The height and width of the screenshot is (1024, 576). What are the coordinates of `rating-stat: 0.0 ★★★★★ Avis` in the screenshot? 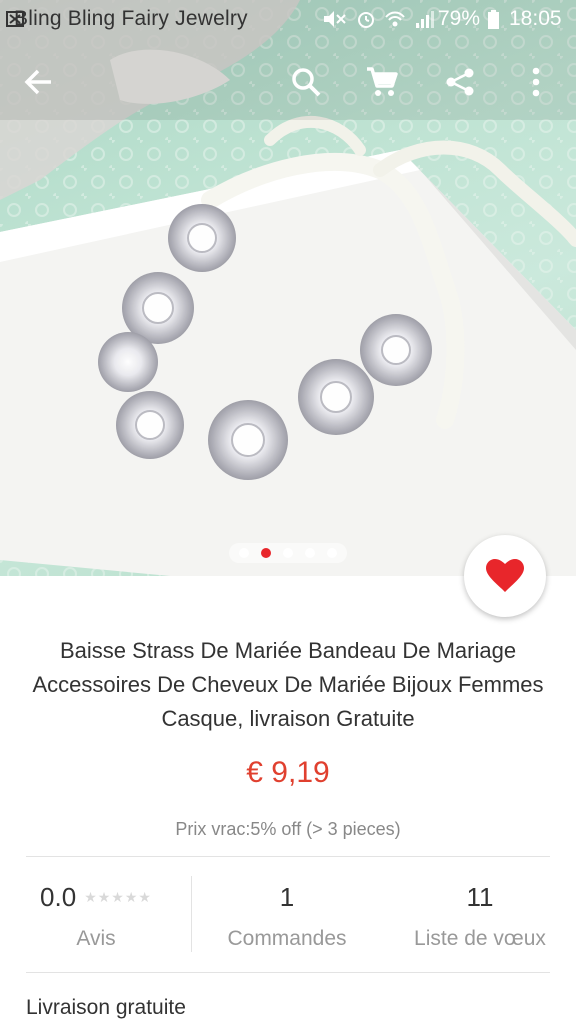 It's located at (96, 916).